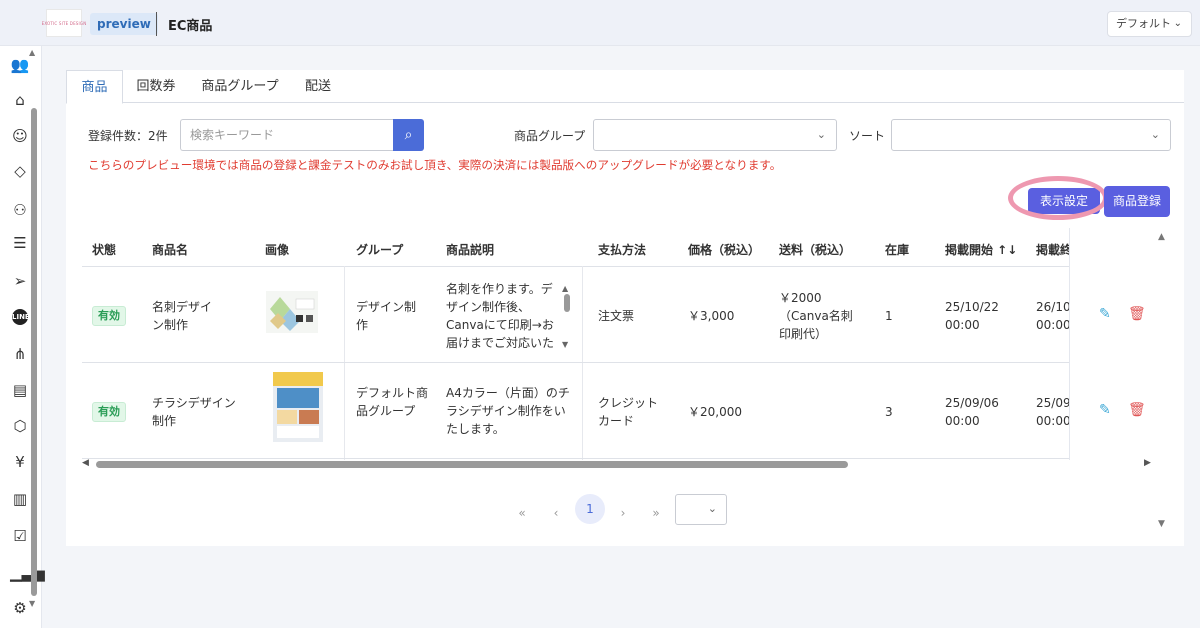 The height and width of the screenshot is (628, 1200). Describe the element at coordinates (128, 136) in the screenshot. I see `registered-count: 登録件数：2件` at that location.